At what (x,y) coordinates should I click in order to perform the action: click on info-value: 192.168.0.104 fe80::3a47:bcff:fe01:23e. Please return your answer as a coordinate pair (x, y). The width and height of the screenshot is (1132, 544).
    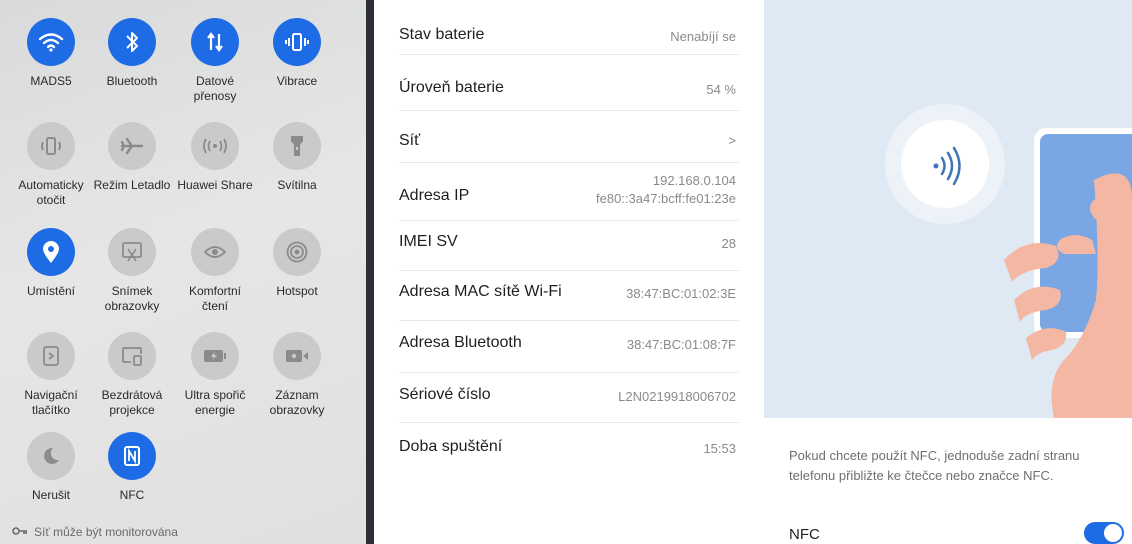
    Looking at the image, I should click on (666, 189).